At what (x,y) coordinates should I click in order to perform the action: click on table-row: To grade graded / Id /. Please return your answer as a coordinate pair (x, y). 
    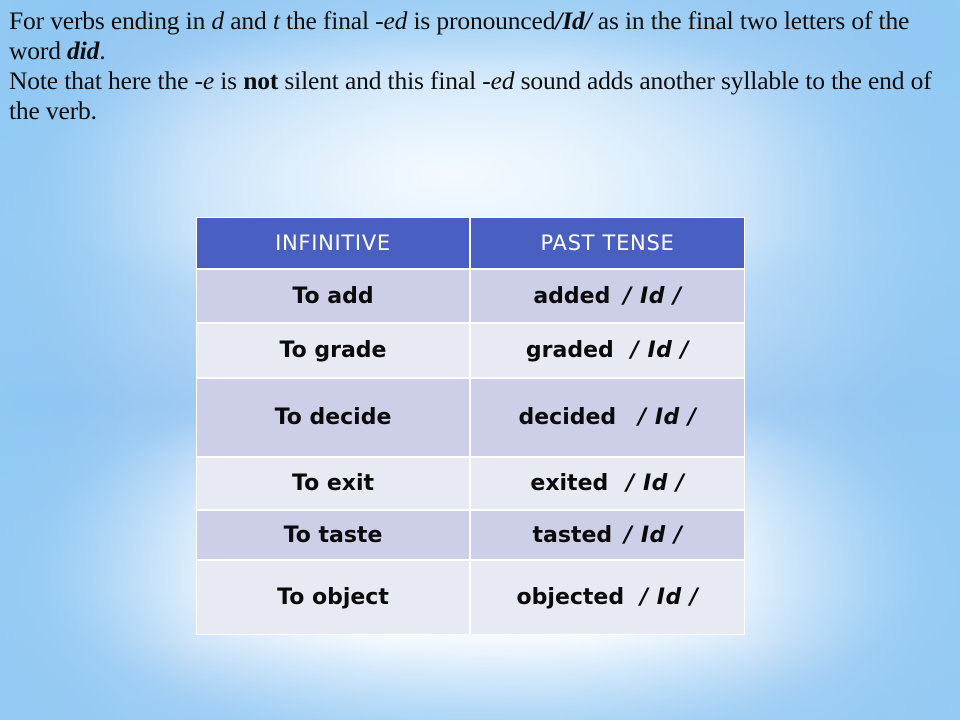
    Looking at the image, I should click on (470, 350).